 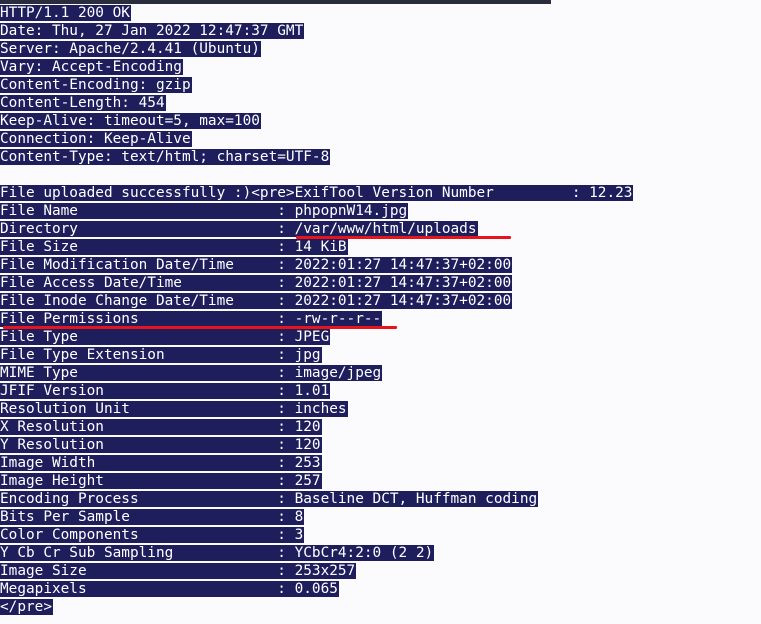 What do you see at coordinates (91, 67) in the screenshot?
I see `vary-header: Vary: Accept-Encoding` at bounding box center [91, 67].